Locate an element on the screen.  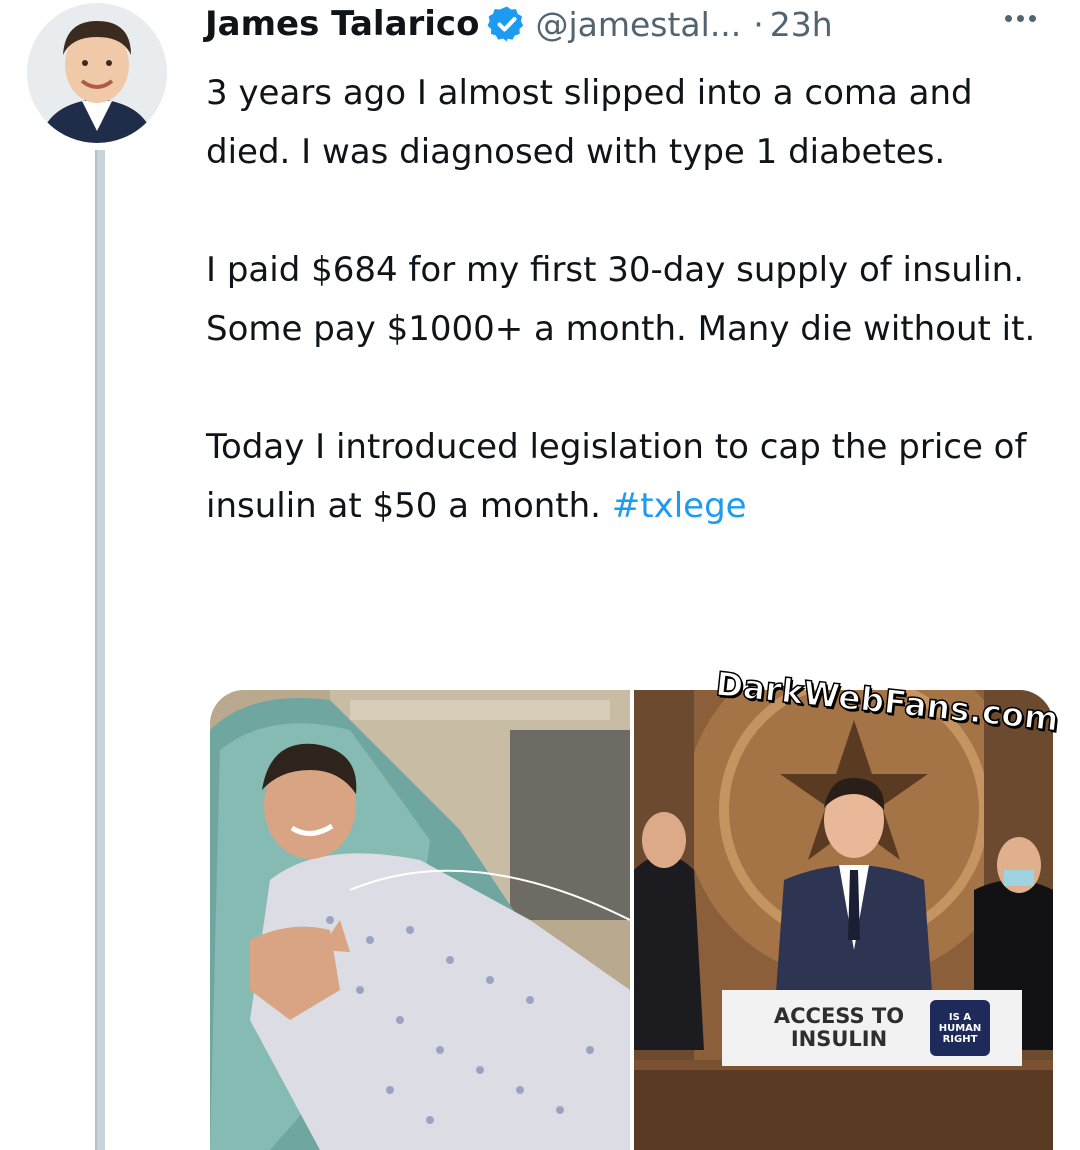
hashtag-link: #txlege is located at coordinates (679, 506).